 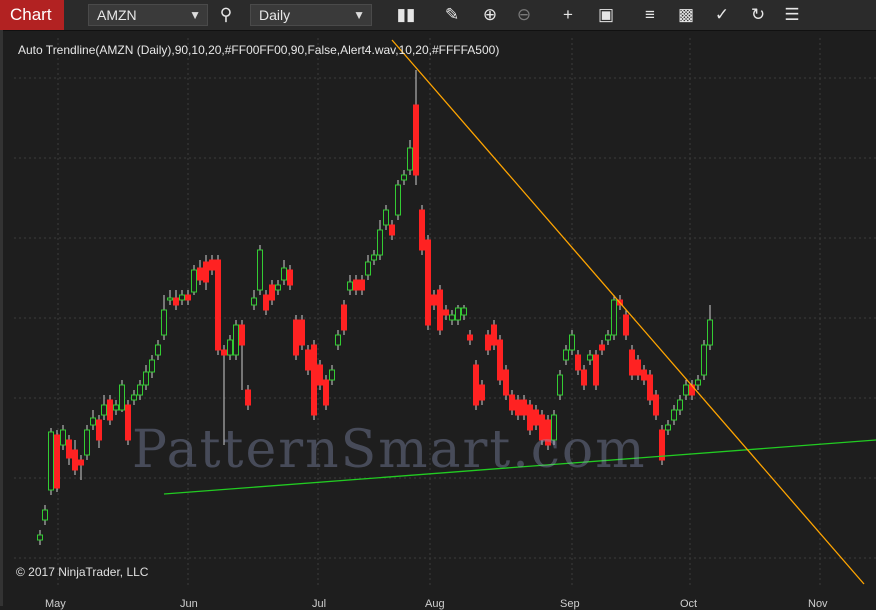 I want to click on x-axis-label: Aug, so click(x=435, y=604).